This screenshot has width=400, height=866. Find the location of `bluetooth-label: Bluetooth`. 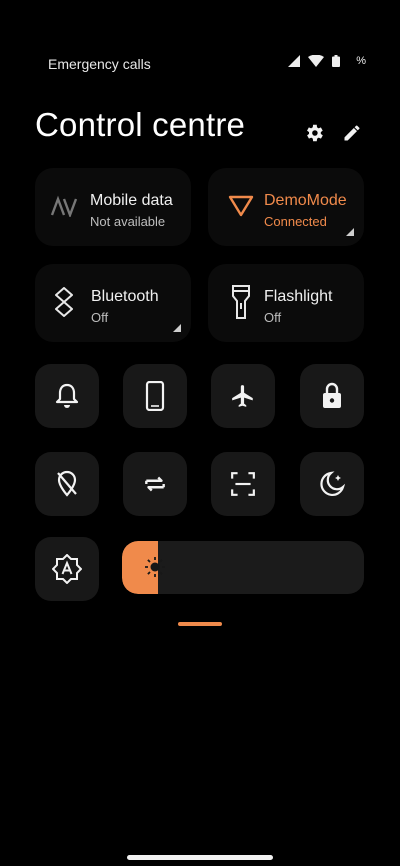

bluetooth-label: Bluetooth is located at coordinates (125, 296).